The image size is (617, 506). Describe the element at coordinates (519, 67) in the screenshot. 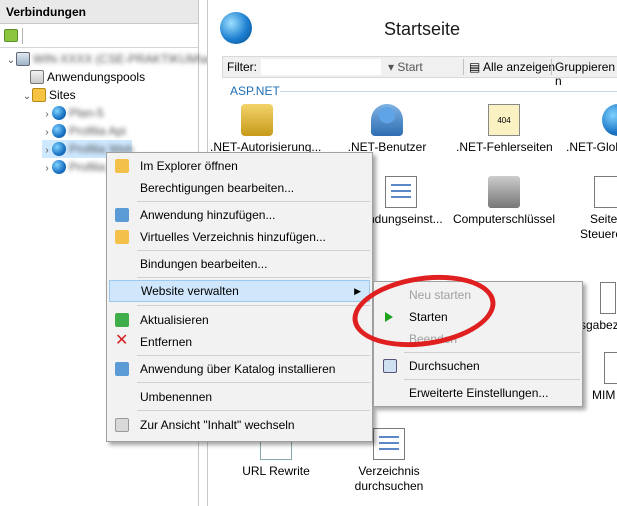

I see `show-all-label: Alle anzeigen` at that location.